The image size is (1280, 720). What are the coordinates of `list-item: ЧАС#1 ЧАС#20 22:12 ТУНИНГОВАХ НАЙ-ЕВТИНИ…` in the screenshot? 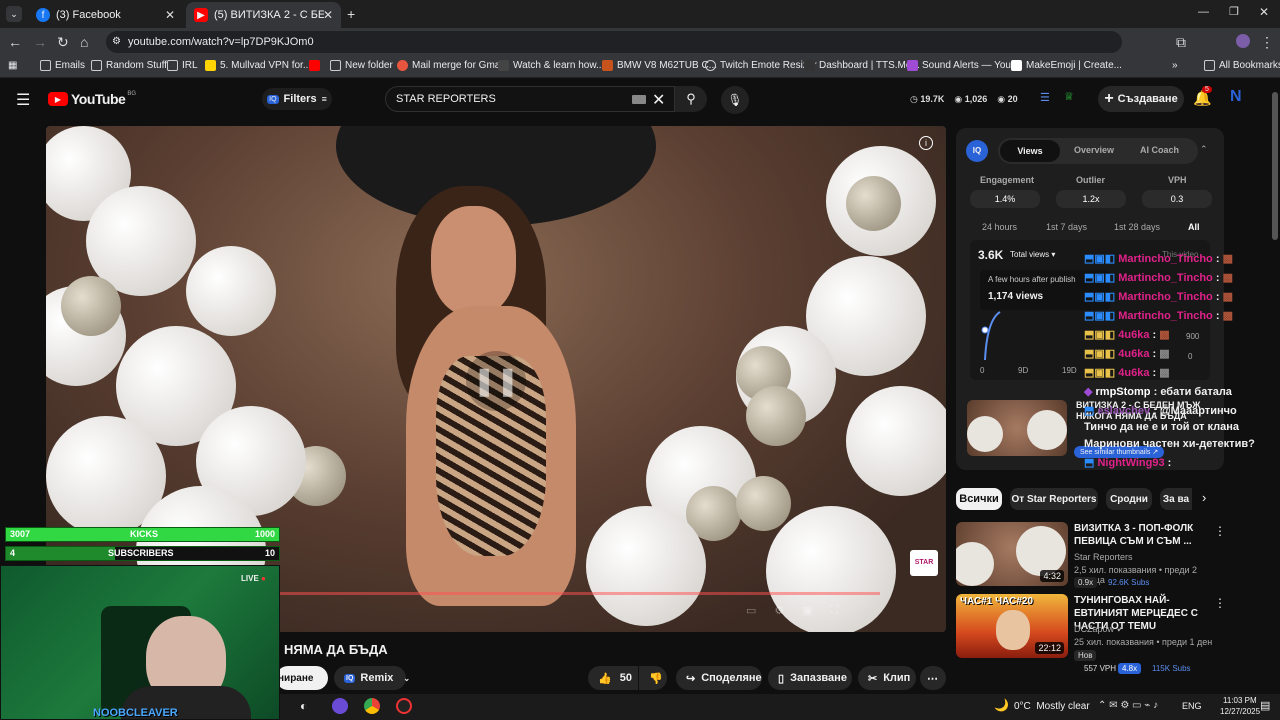 It's located at (1091, 634).